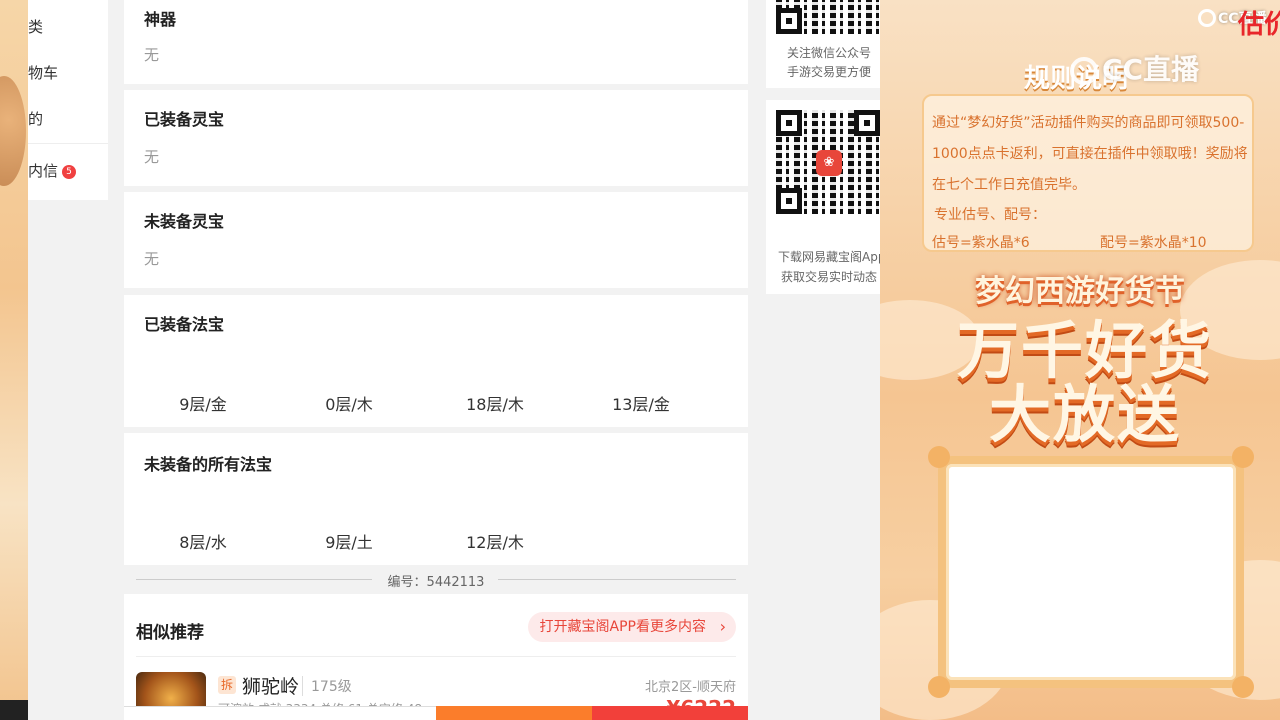 The width and height of the screenshot is (1280, 720). I want to click on buy-now-button, so click(670, 713).